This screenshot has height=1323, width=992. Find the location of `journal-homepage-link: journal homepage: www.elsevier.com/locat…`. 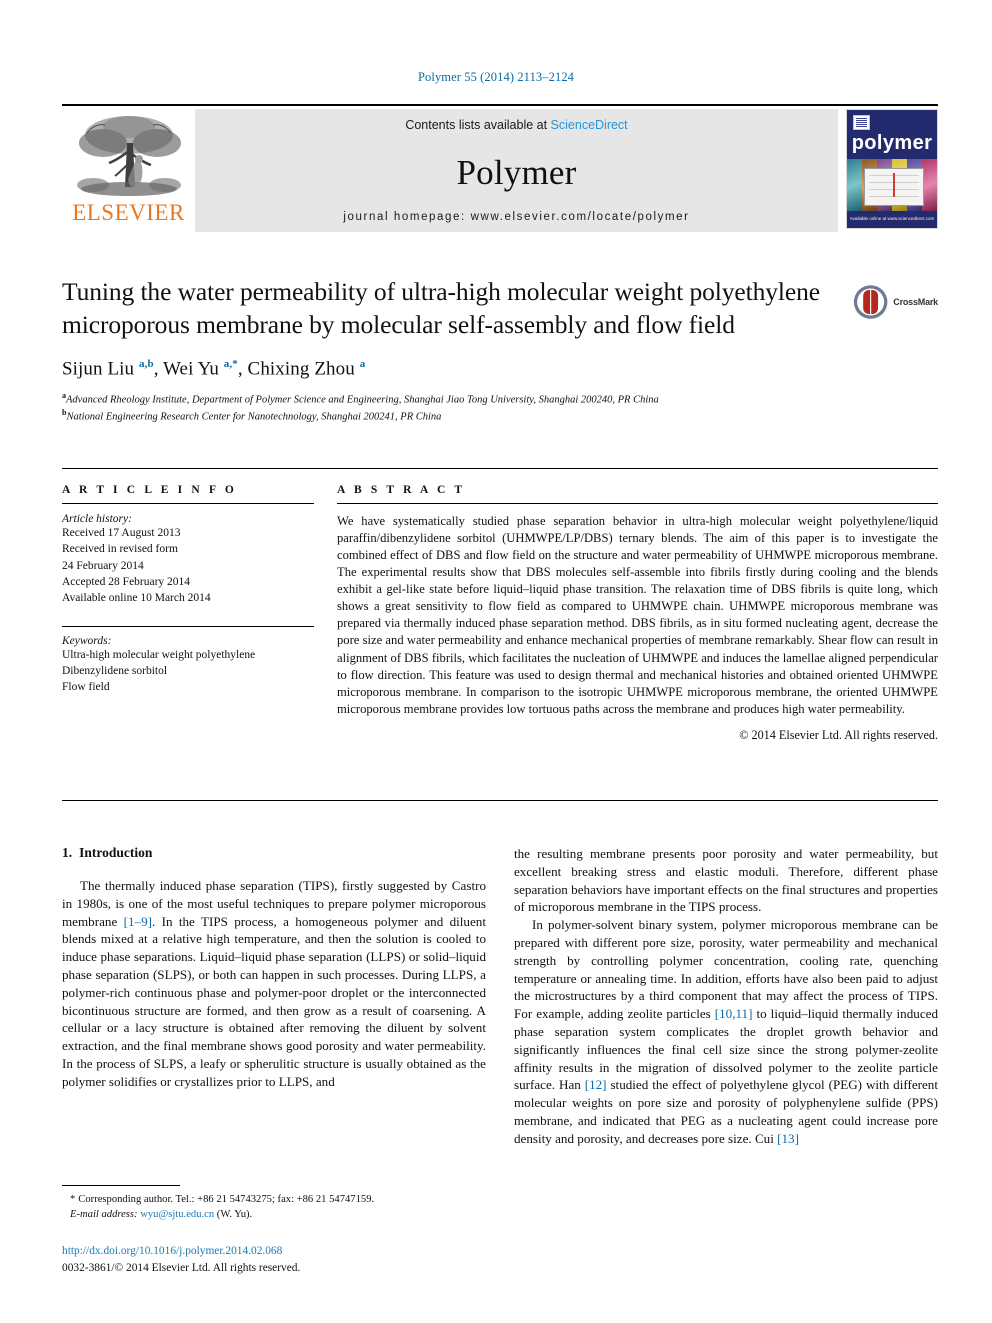

journal-homepage-link: journal homepage: www.elsevier.com/locat… is located at coordinates (516, 217).